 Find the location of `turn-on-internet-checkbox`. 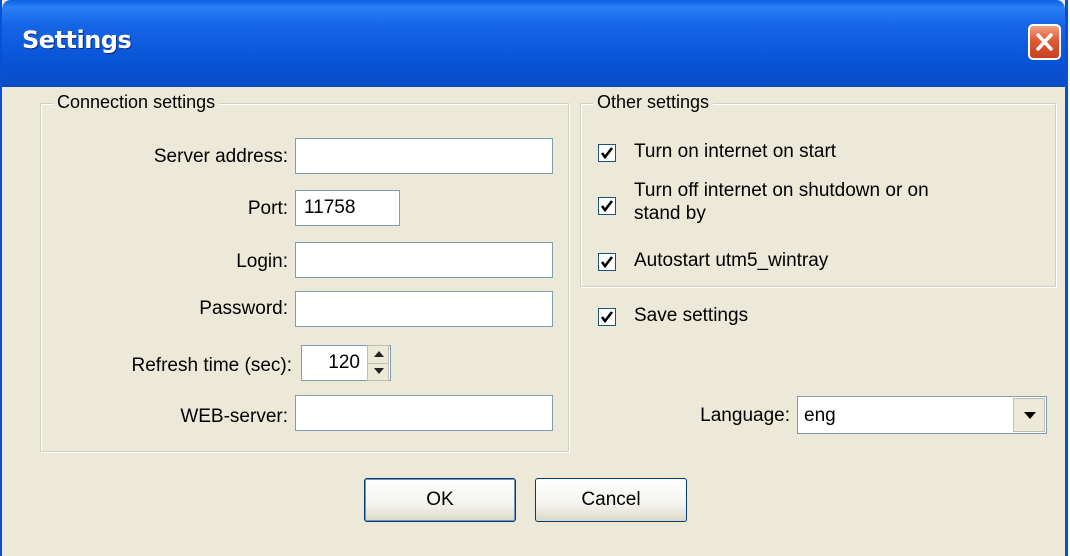

turn-on-internet-checkbox is located at coordinates (607, 153).